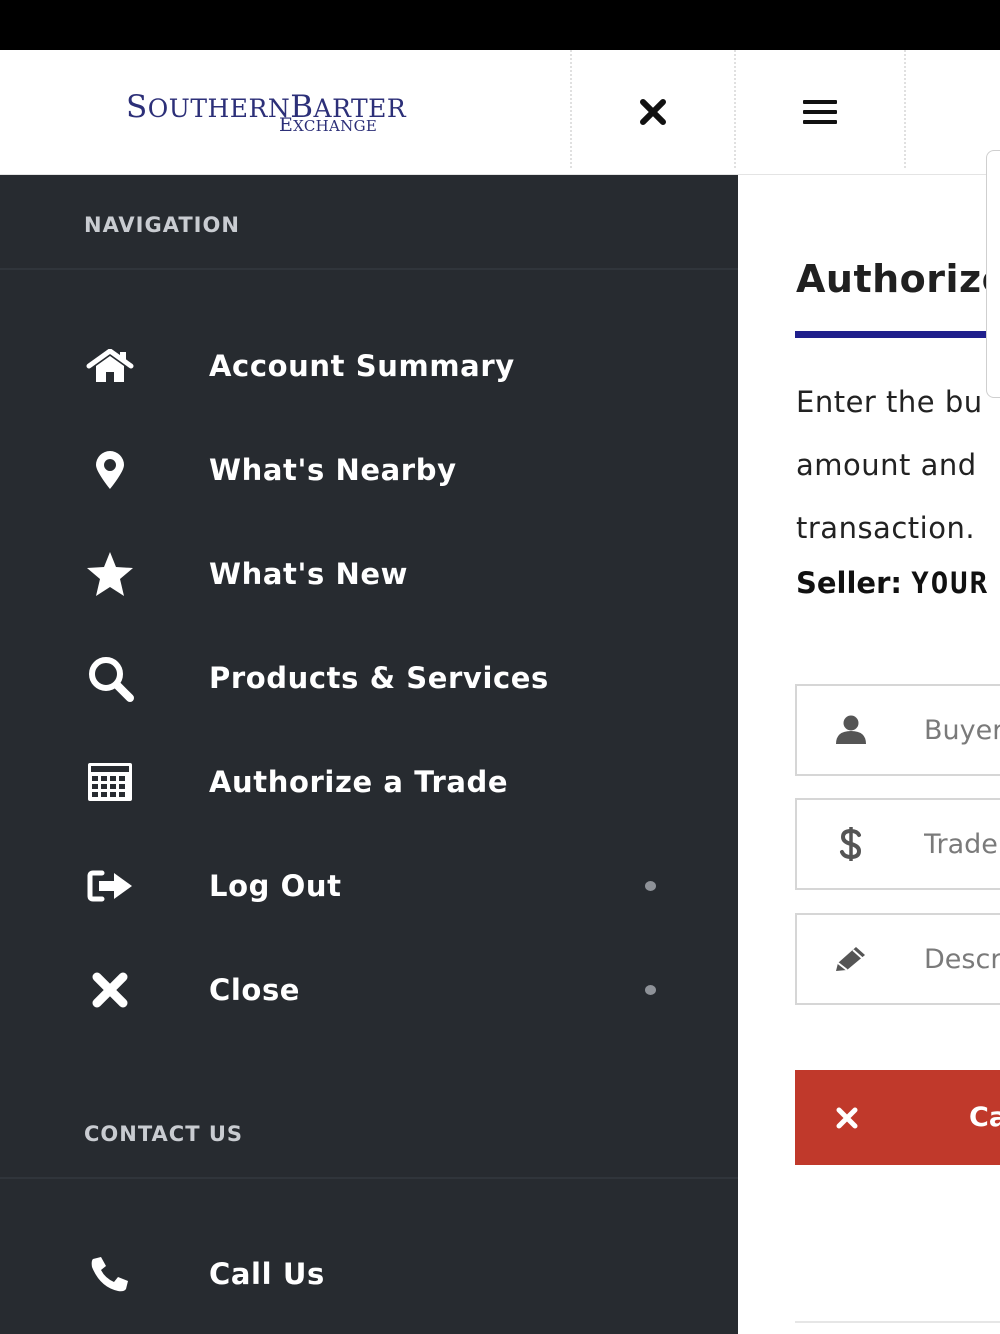  I want to click on user-icon, so click(851, 730).